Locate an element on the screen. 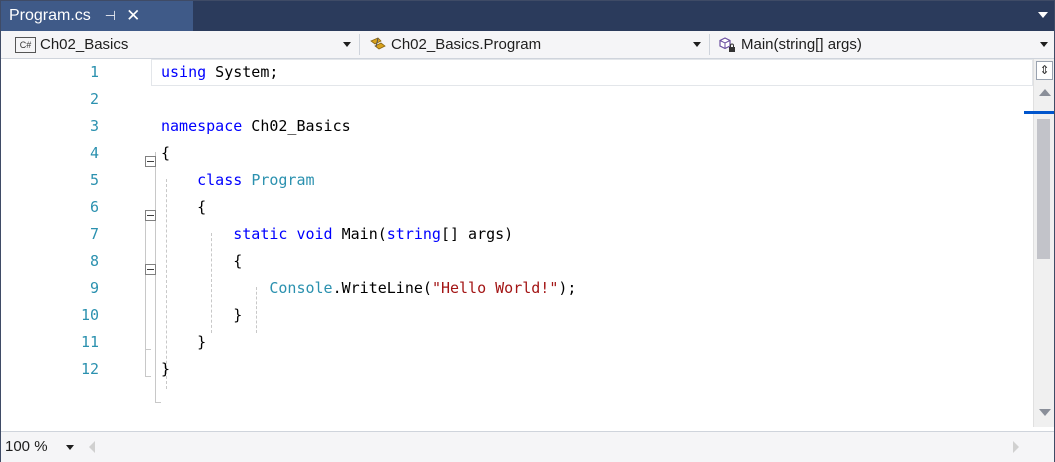  line-number: 7 is located at coordinates (94, 234).